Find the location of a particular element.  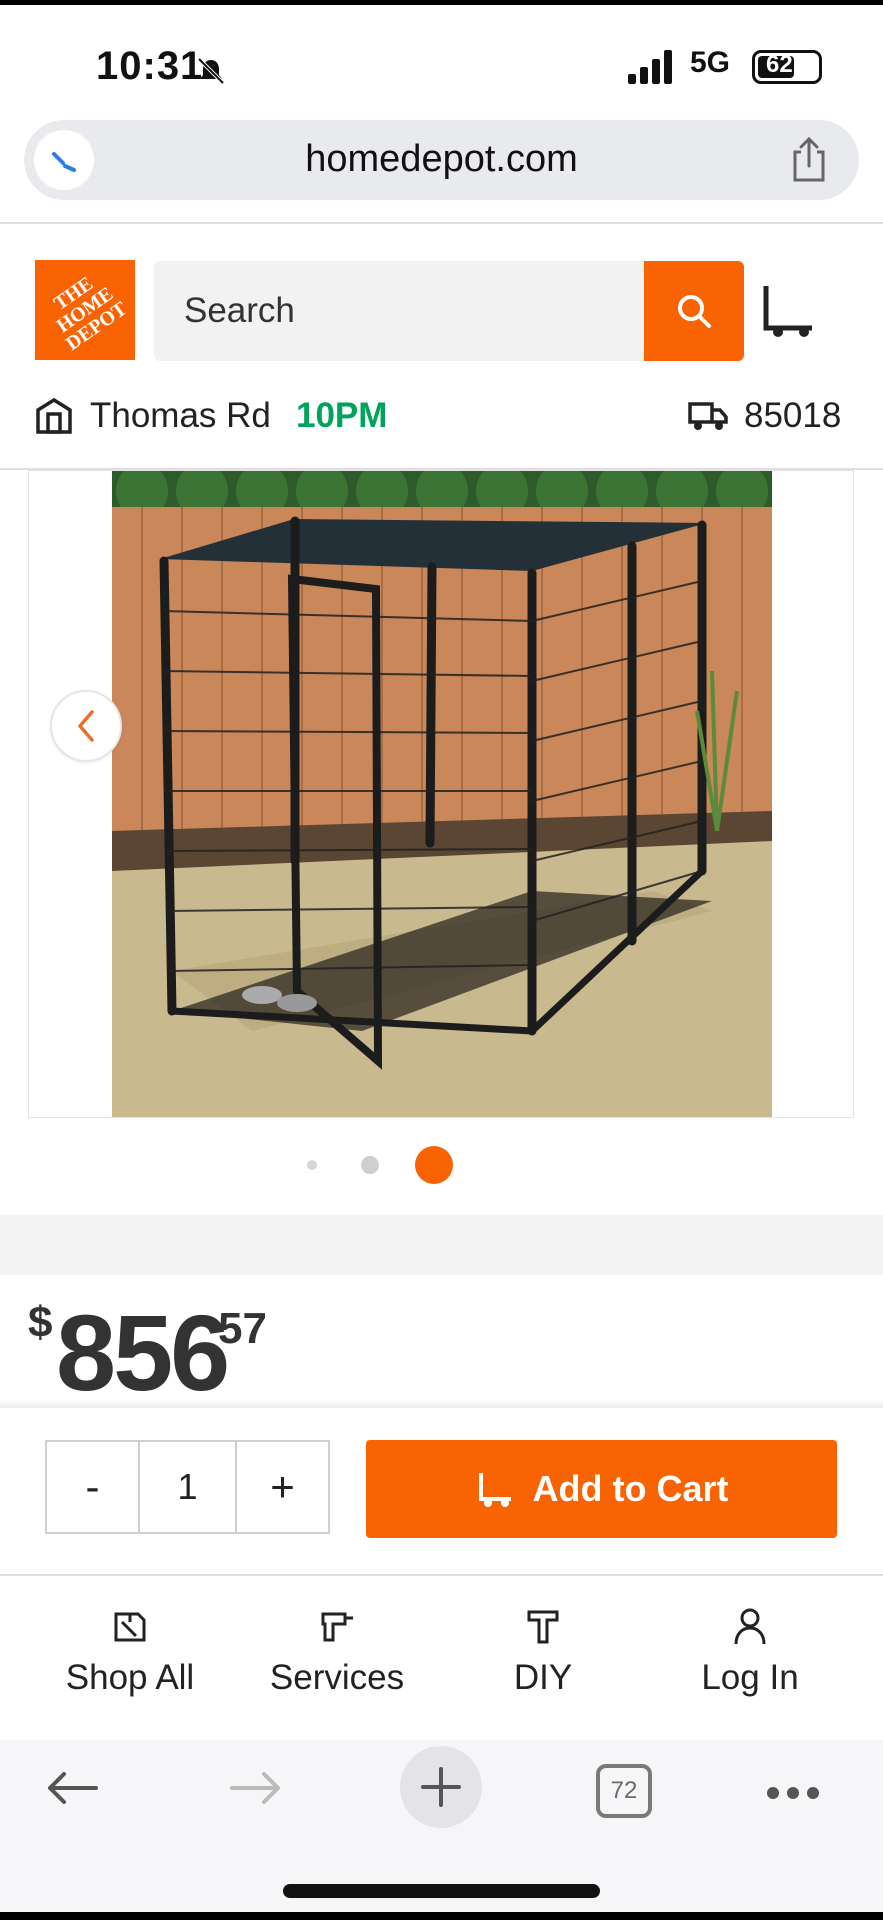

delivery-zip: 85018 is located at coordinates (792, 416).